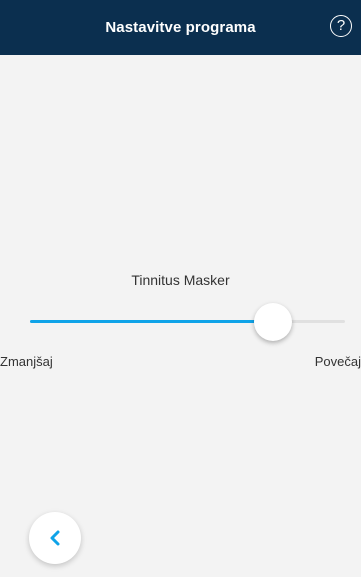 The image size is (361, 577). Describe the element at coordinates (151, 321) in the screenshot. I see `slider-fill` at that location.